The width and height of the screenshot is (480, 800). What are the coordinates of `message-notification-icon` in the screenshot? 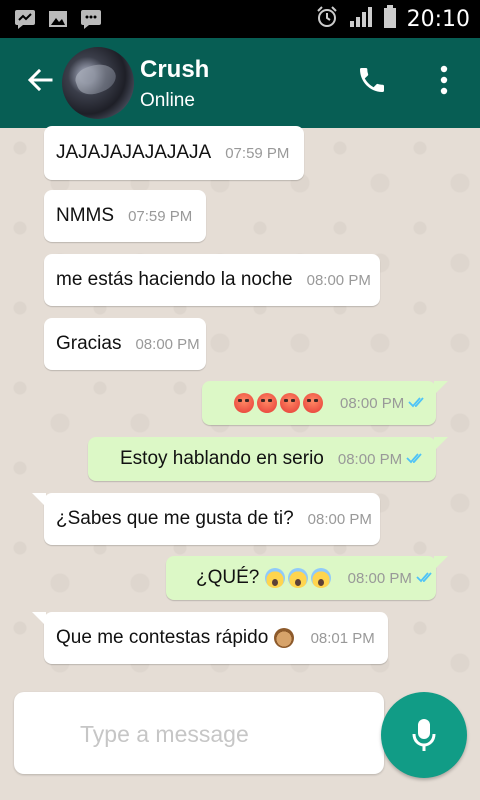 It's located at (25, 21).